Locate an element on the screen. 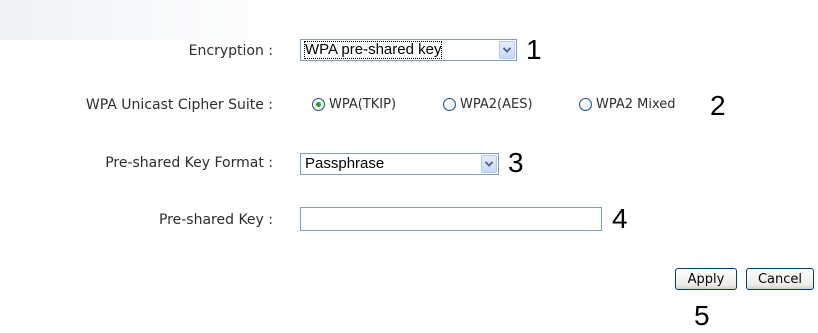  callout-number-3: 3 is located at coordinates (516, 162).